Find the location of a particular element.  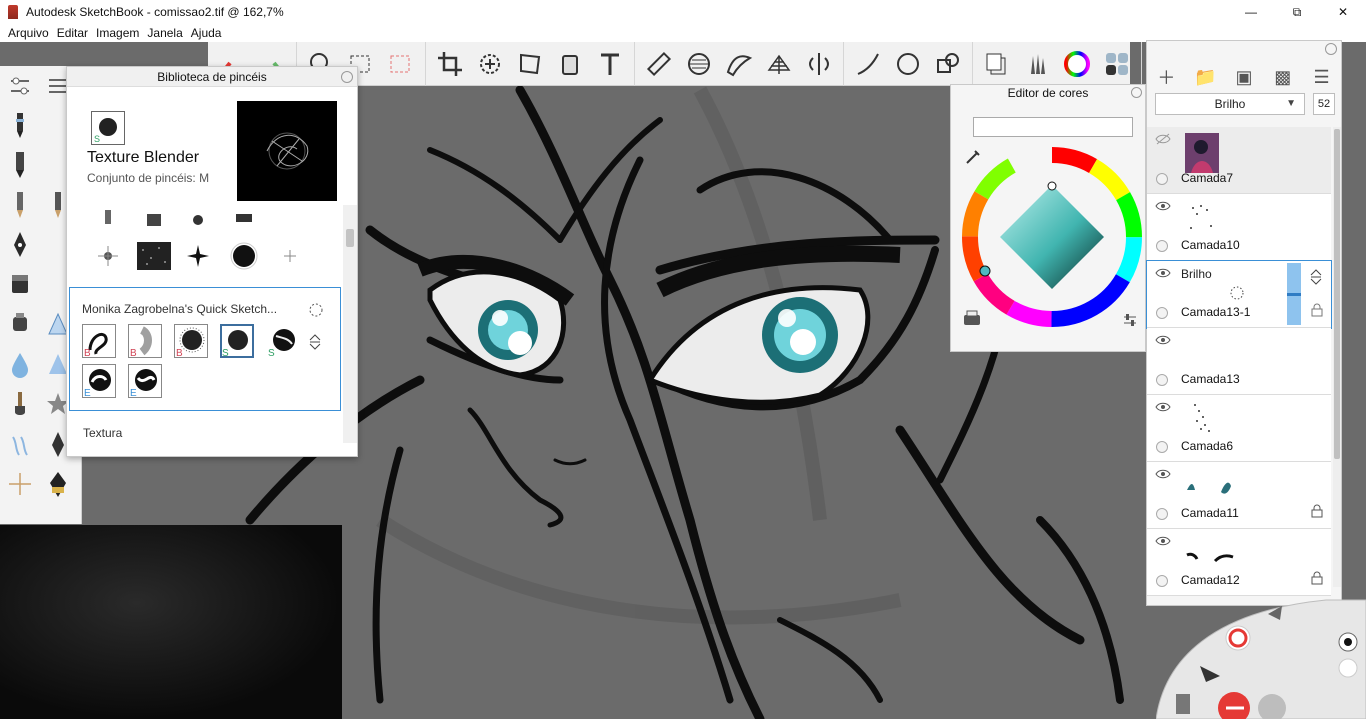

text-button is located at coordinates (610, 64).